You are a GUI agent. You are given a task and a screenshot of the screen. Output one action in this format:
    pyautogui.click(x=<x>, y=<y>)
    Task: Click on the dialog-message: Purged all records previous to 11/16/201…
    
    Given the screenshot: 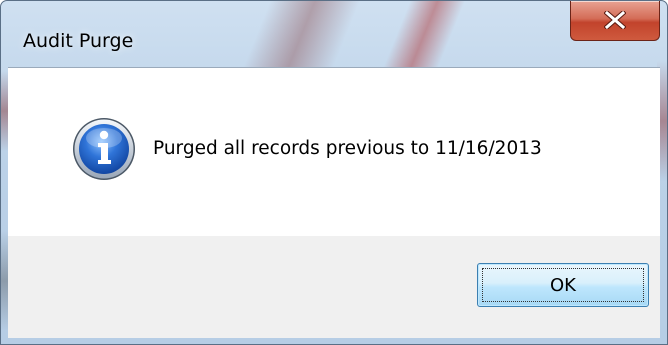 What is the action you would take?
    pyautogui.click(x=347, y=148)
    